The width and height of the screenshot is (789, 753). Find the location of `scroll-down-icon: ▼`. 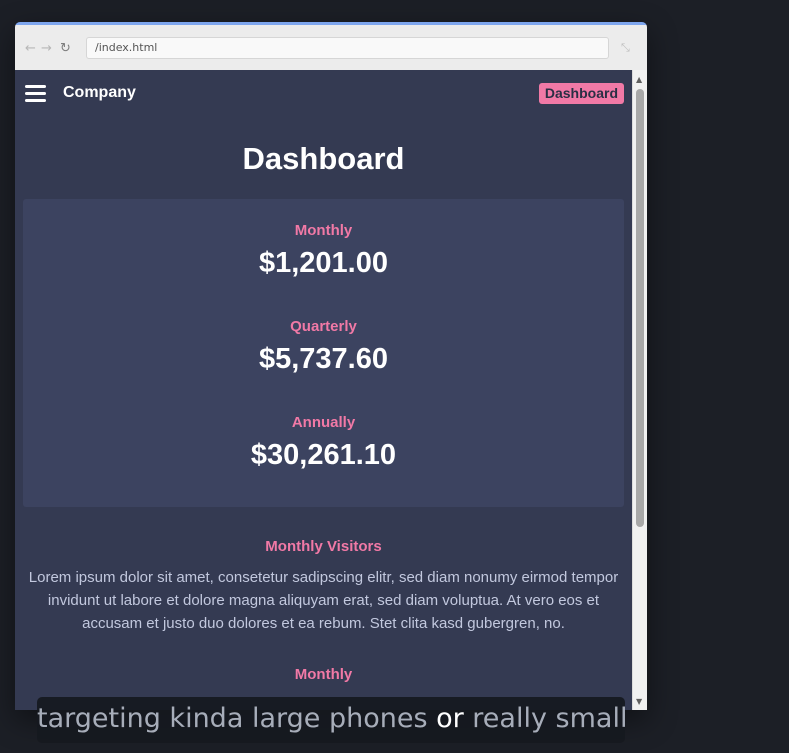

scroll-down-icon: ▼ is located at coordinates (639, 701).